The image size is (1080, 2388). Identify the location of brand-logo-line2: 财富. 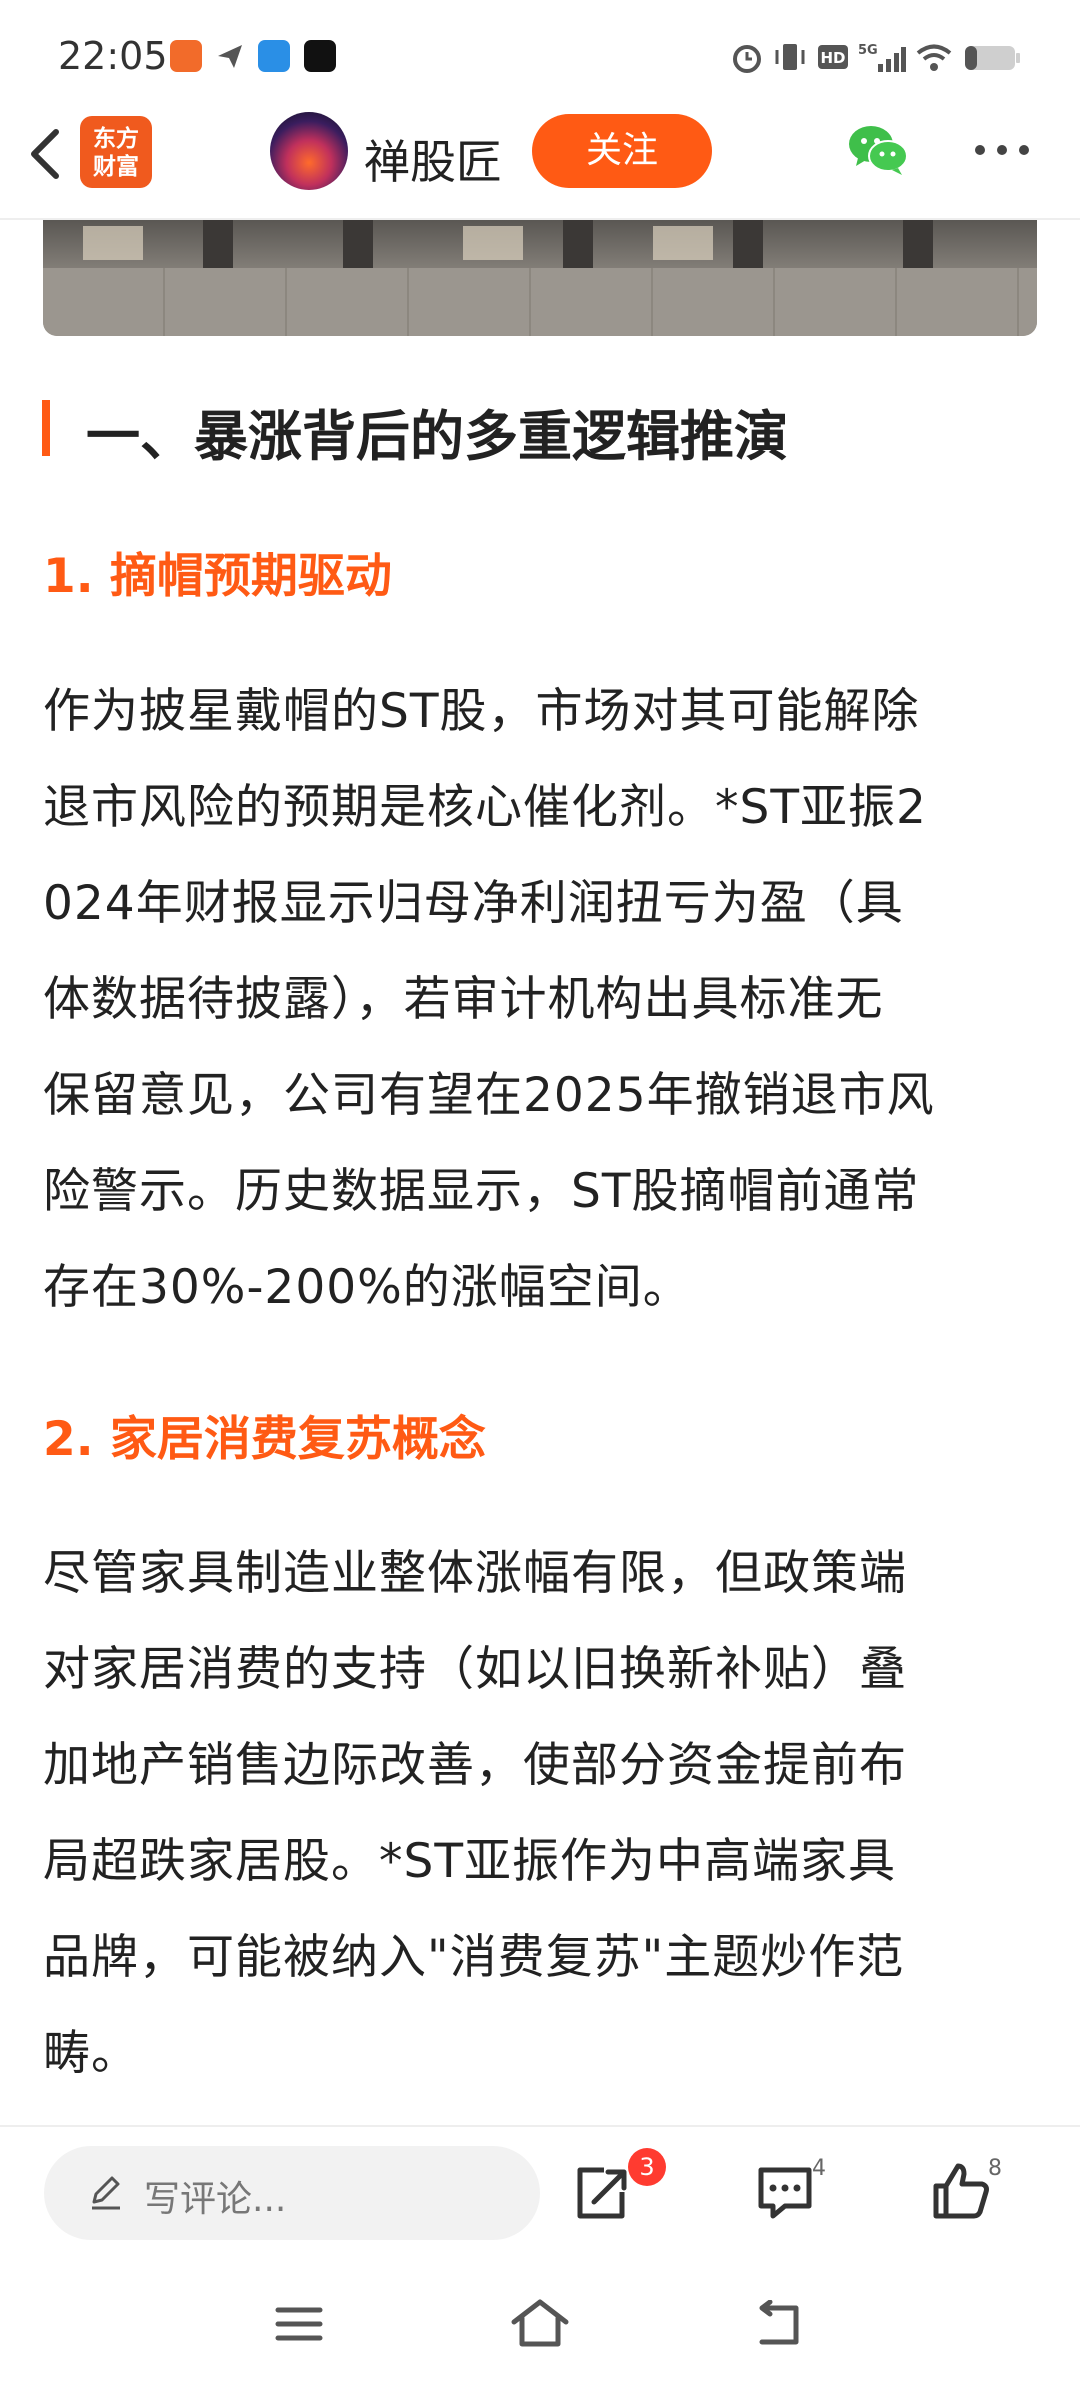
(116, 167).